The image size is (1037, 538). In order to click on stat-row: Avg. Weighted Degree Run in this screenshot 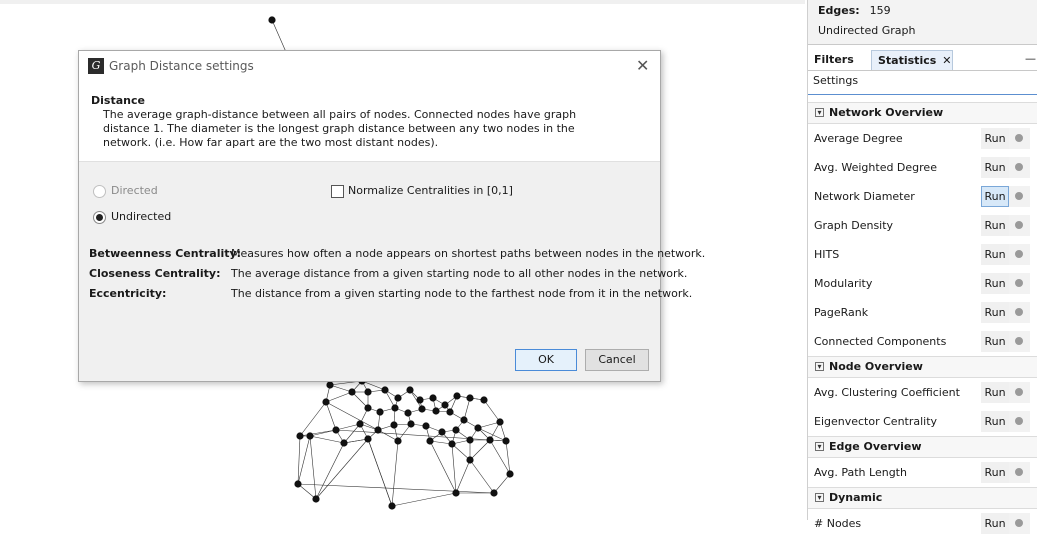, I will do `click(922, 167)`.